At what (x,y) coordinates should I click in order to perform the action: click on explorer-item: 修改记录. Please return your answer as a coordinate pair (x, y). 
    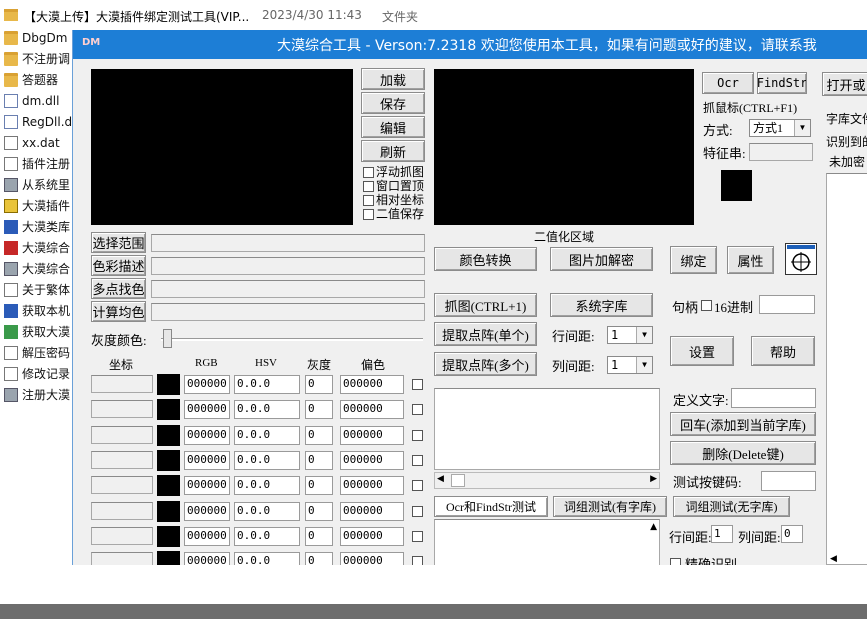
    Looking at the image, I should click on (40, 373).